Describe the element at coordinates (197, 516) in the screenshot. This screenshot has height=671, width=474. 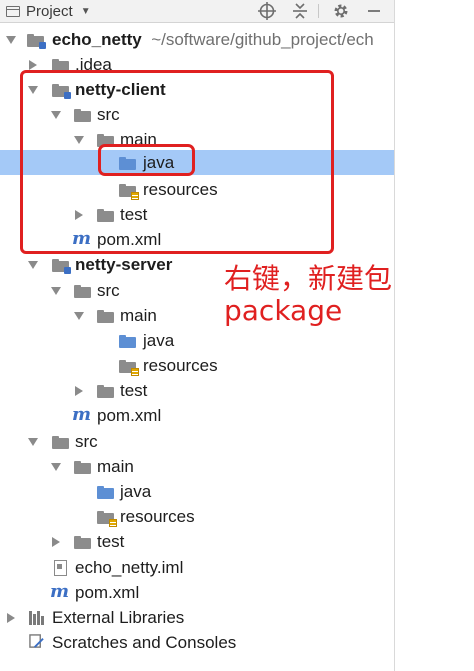
I see `tree-node-root-resources: resources` at that location.